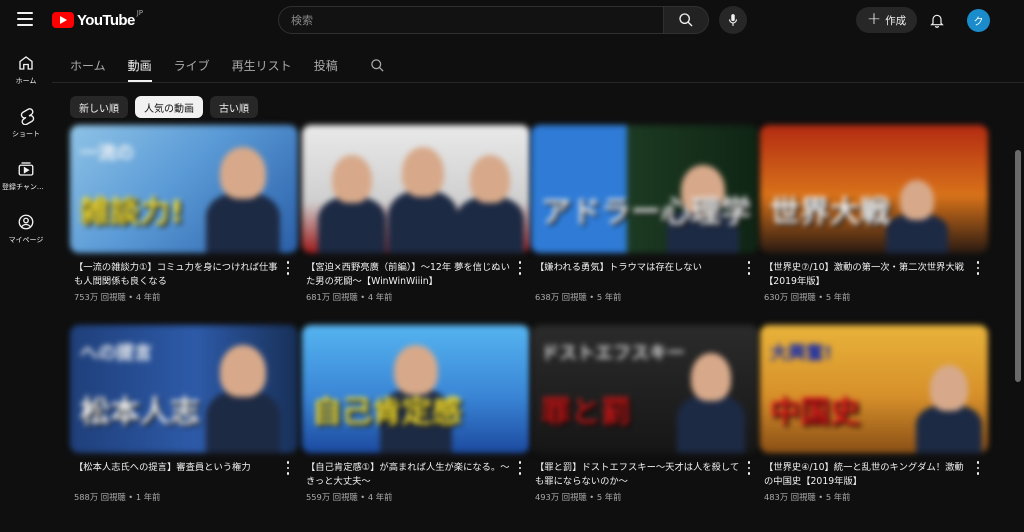  Describe the element at coordinates (326, 65) in the screenshot. I see `tab-posts: 投稿` at that location.